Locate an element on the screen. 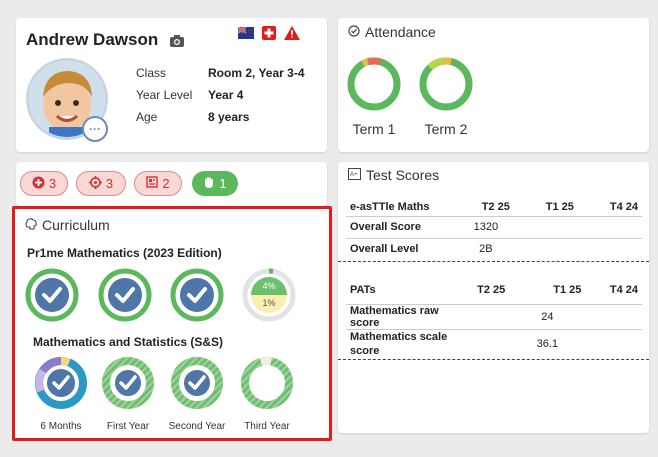 The width and height of the screenshot is (658, 457). maths-stats-heading: Mathematics and Statistics (S&S) is located at coordinates (128, 342).